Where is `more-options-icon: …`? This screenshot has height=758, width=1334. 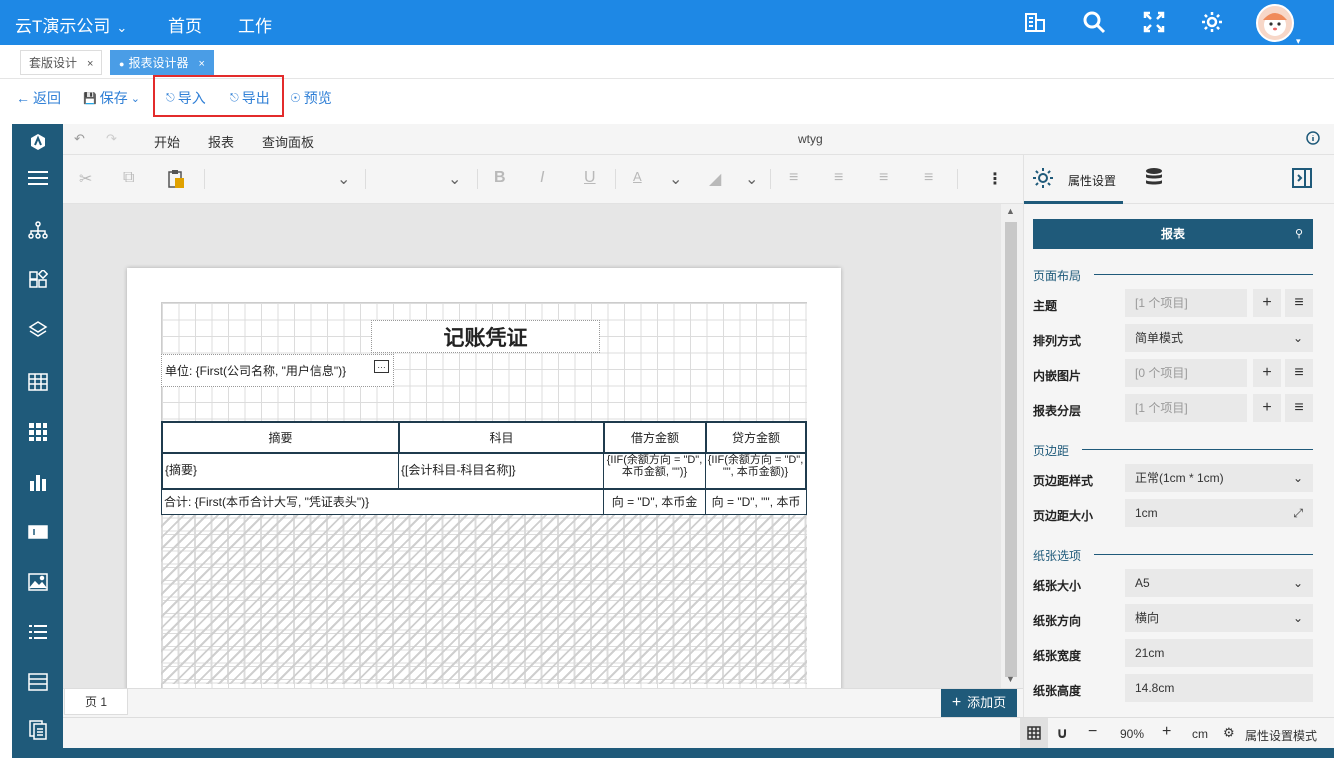 more-options-icon: … is located at coordinates (381, 366).